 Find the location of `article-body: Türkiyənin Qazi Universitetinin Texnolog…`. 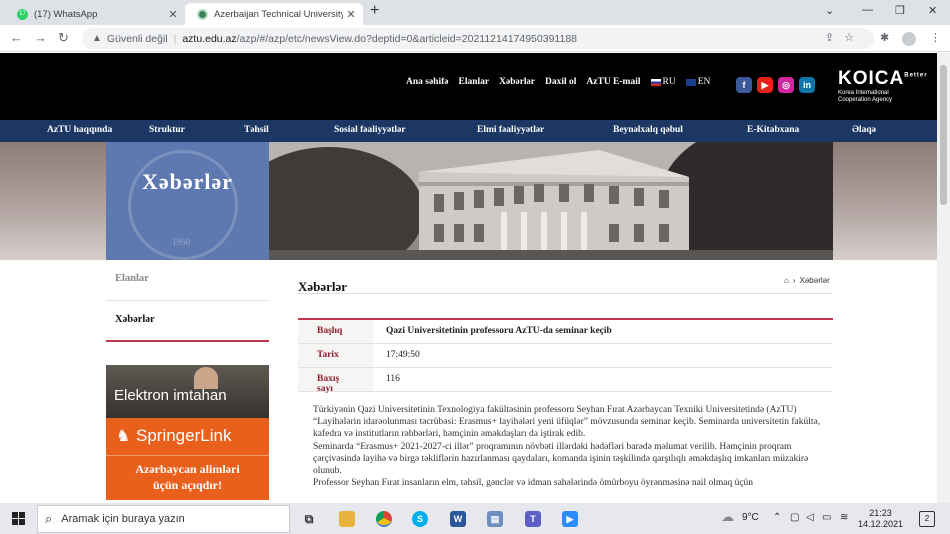

article-body: Türkiyənin Qazi Universitetinin Texnolog… is located at coordinates (567, 446).